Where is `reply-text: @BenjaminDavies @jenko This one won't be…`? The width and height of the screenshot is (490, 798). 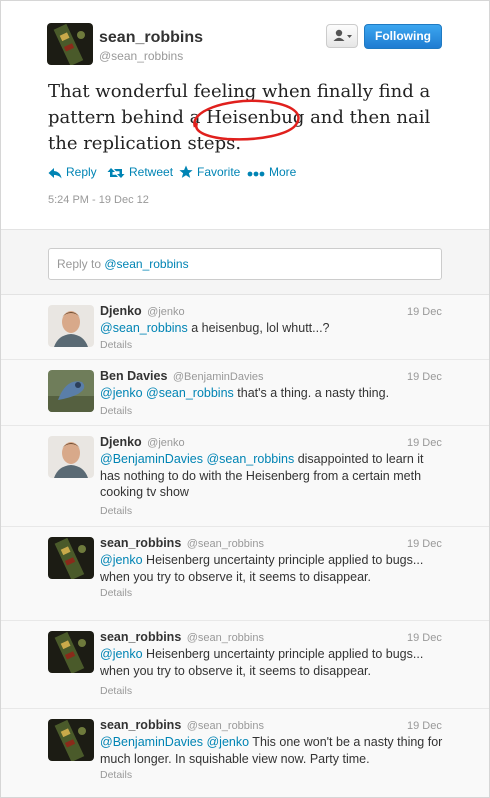 reply-text: @BenjaminDavies @jenko This one won't be… is located at coordinates (272, 750).